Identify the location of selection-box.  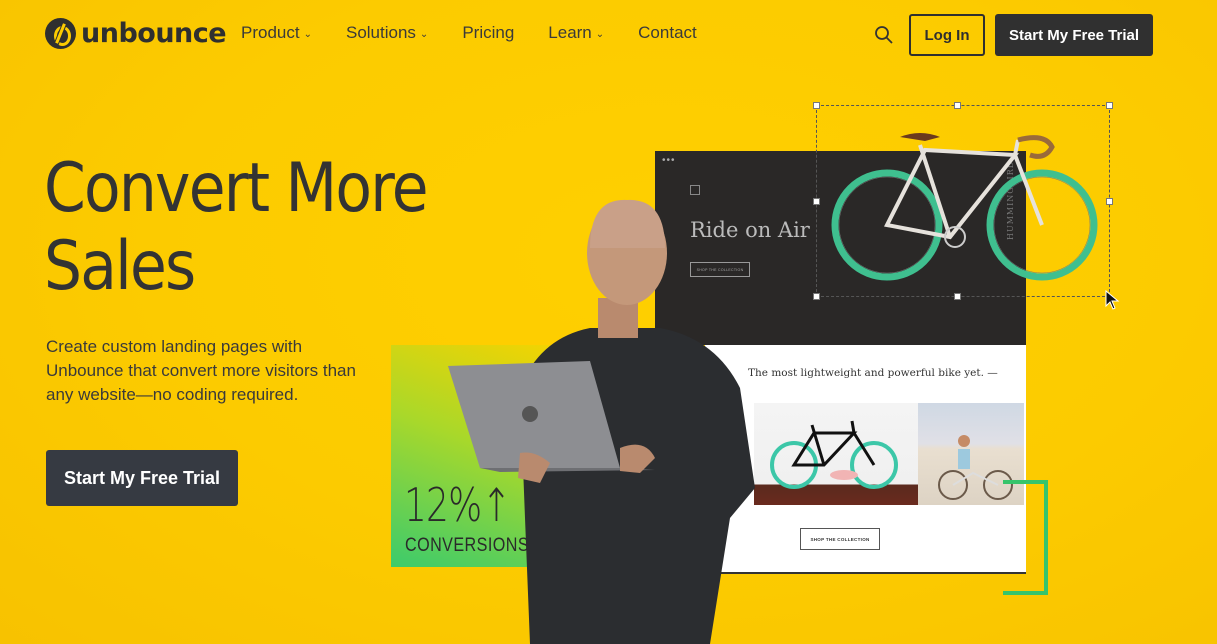
(963, 201).